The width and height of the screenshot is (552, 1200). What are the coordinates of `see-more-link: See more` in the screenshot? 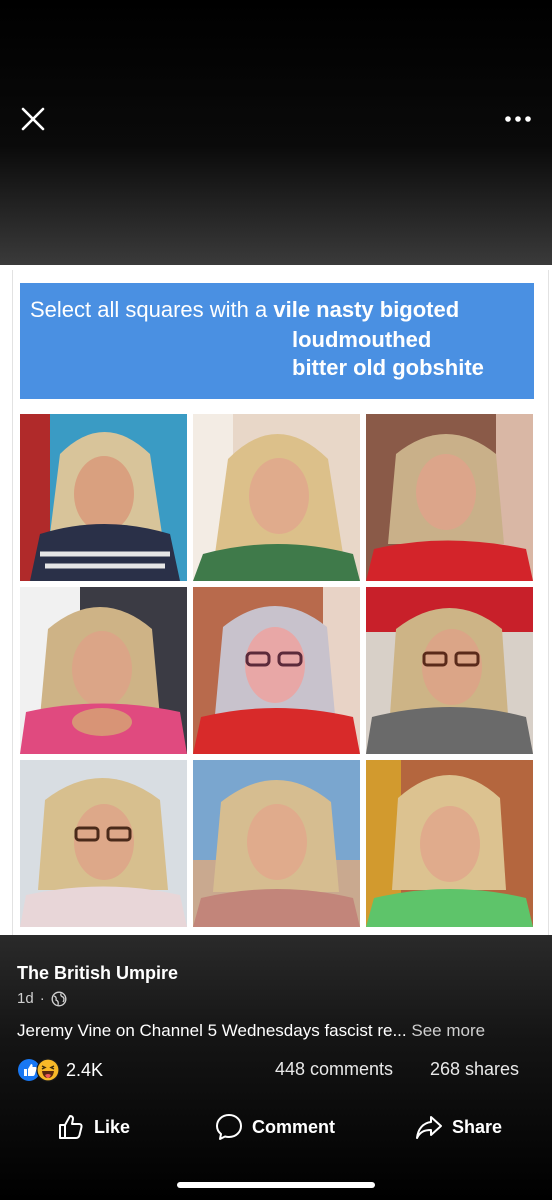 It's located at (448, 1030).